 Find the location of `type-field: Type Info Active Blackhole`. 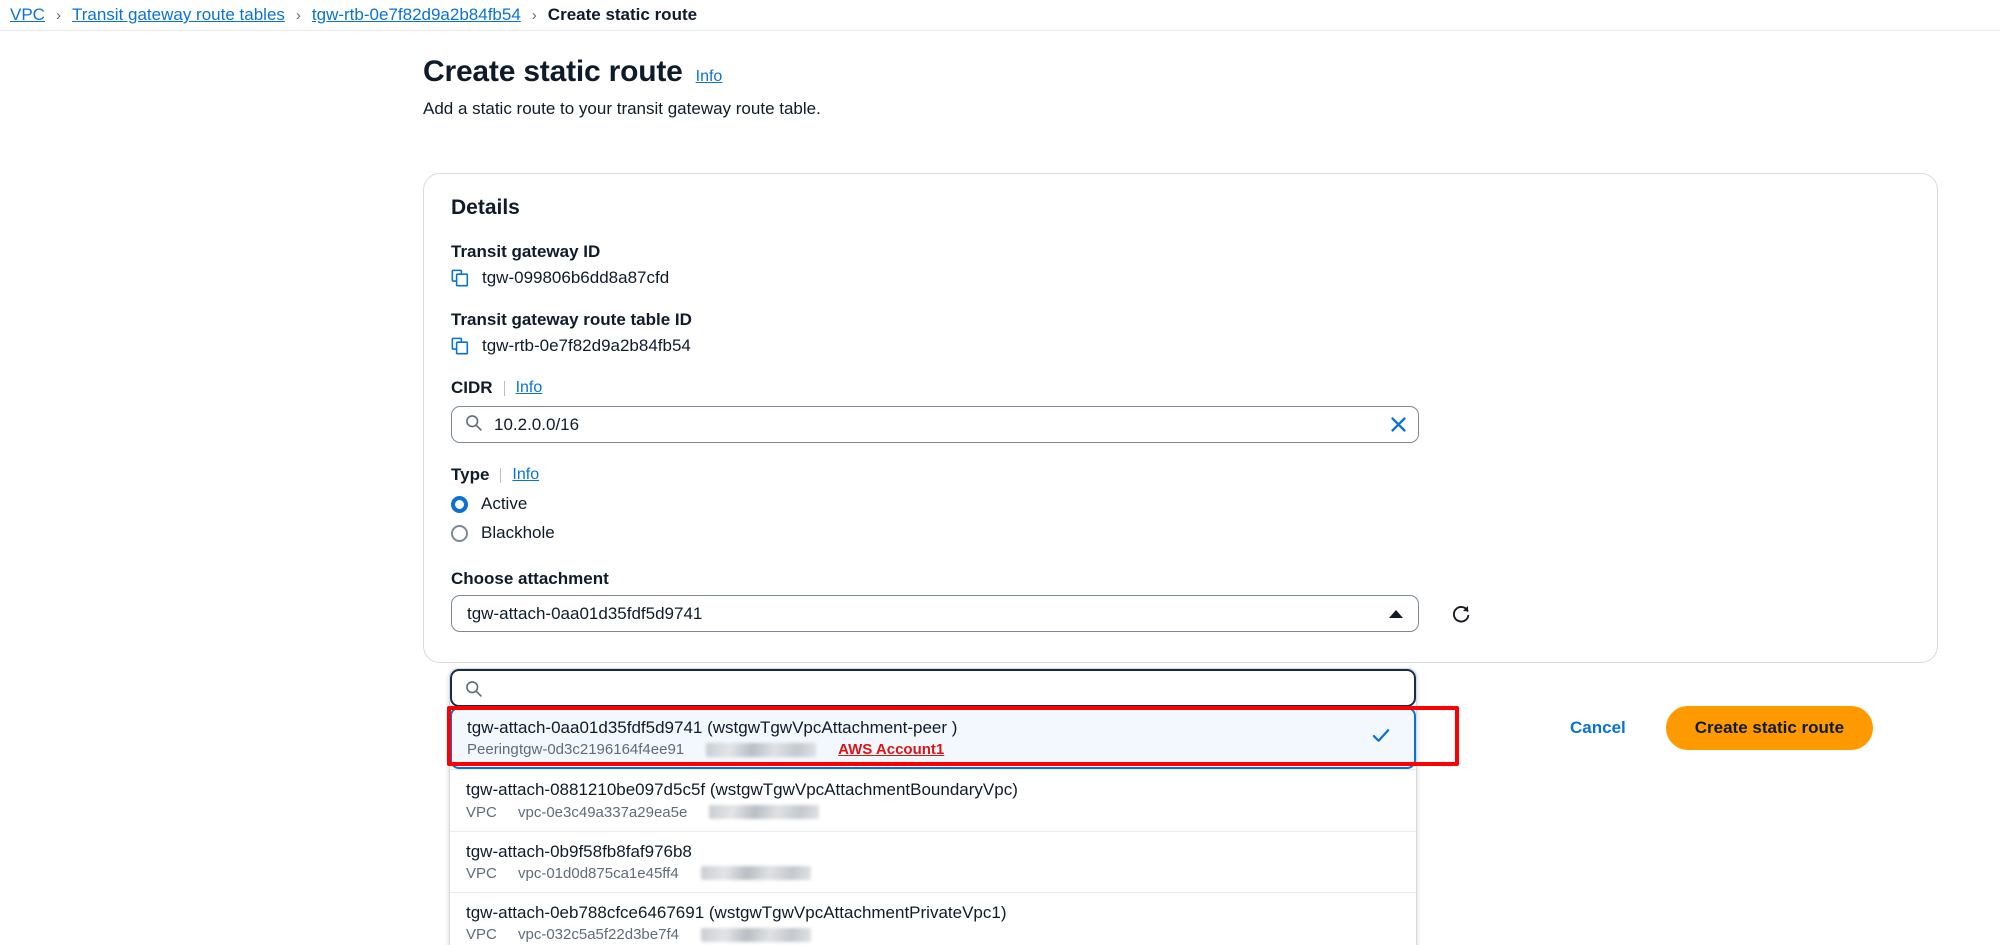

type-field: Type Info Active Blackhole is located at coordinates (1180, 504).